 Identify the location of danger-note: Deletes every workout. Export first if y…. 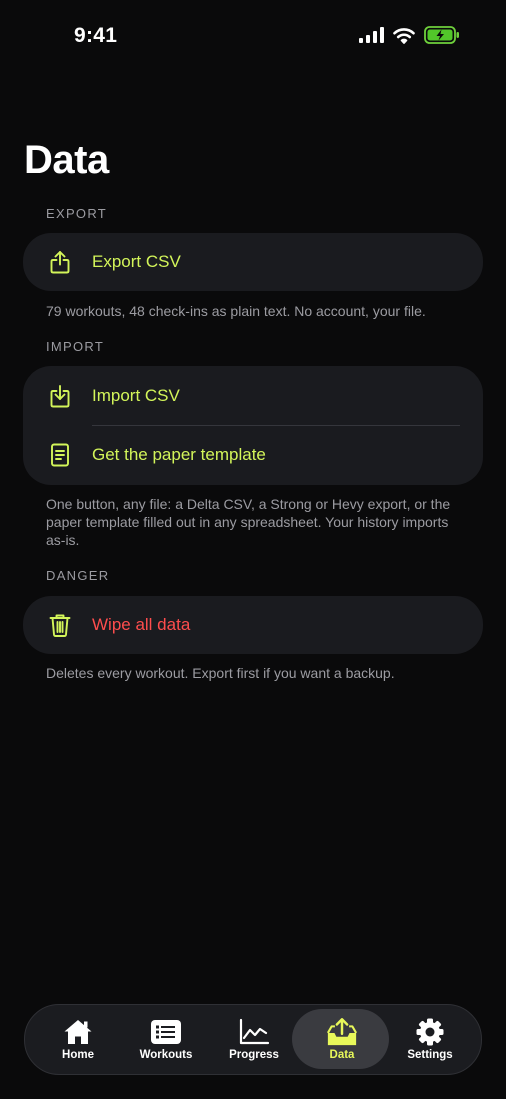
(220, 673).